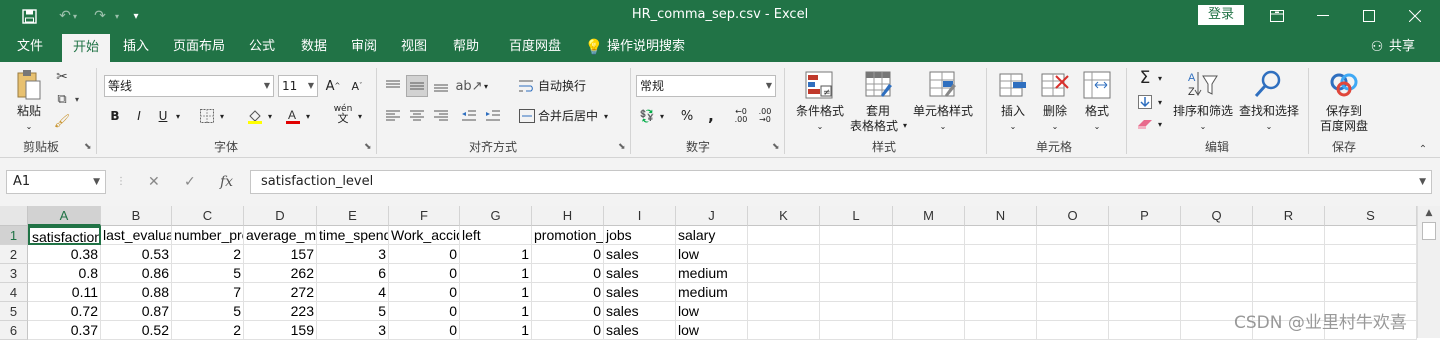  What do you see at coordinates (1277, 16) in the screenshot?
I see `ribbon-display-options-icon` at bounding box center [1277, 16].